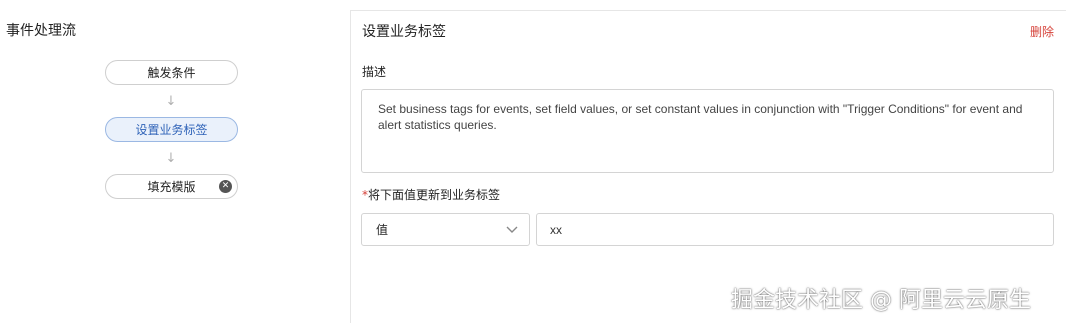 This screenshot has height=323, width=1080. I want to click on flow-node-trigger-conditions: 触发条件, so click(171, 72).